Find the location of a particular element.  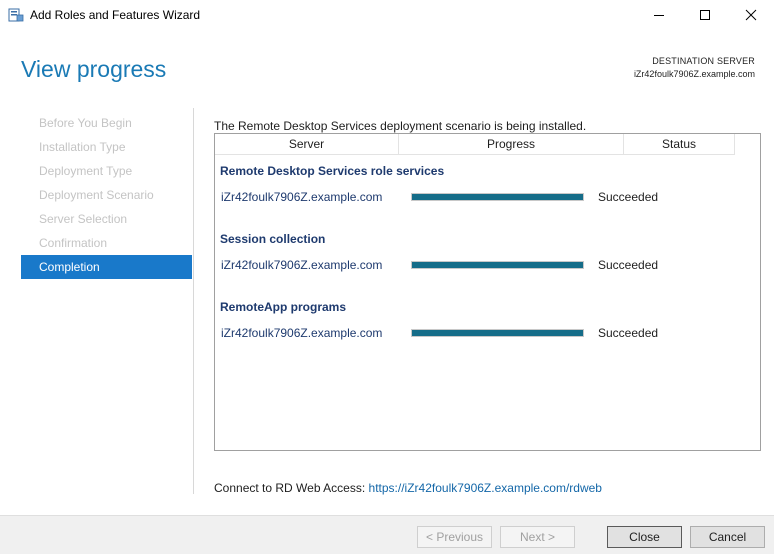

close-button: Close is located at coordinates (644, 537).